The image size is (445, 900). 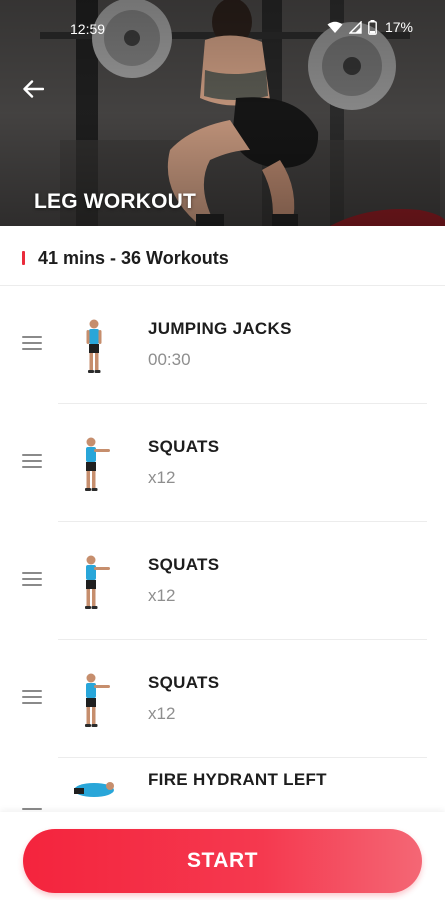 I want to click on summary-accent-bar, so click(x=23, y=258).